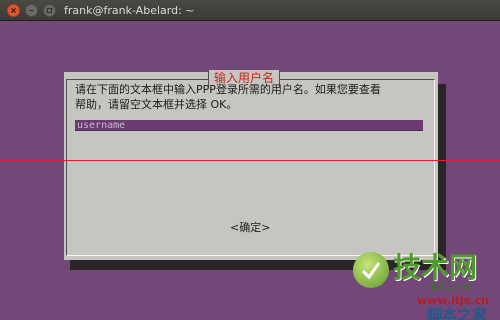 This screenshot has width=500, height=320. What do you see at coordinates (457, 313) in the screenshot?
I see `watermark-sub: 脚本之家` at bounding box center [457, 313].